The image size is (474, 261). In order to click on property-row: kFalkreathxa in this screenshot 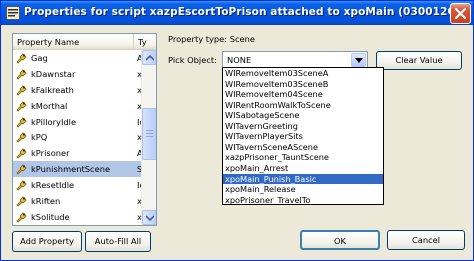, I will do `click(78, 90)`.